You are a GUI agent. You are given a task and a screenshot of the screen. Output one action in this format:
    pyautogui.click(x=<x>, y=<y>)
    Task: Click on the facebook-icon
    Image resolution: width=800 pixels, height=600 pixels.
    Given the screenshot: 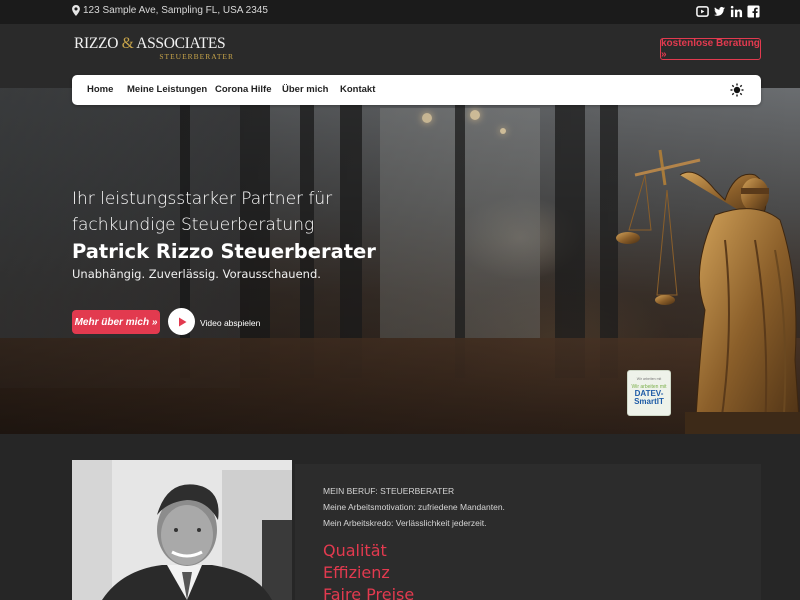 What is the action you would take?
    pyautogui.click(x=753, y=11)
    